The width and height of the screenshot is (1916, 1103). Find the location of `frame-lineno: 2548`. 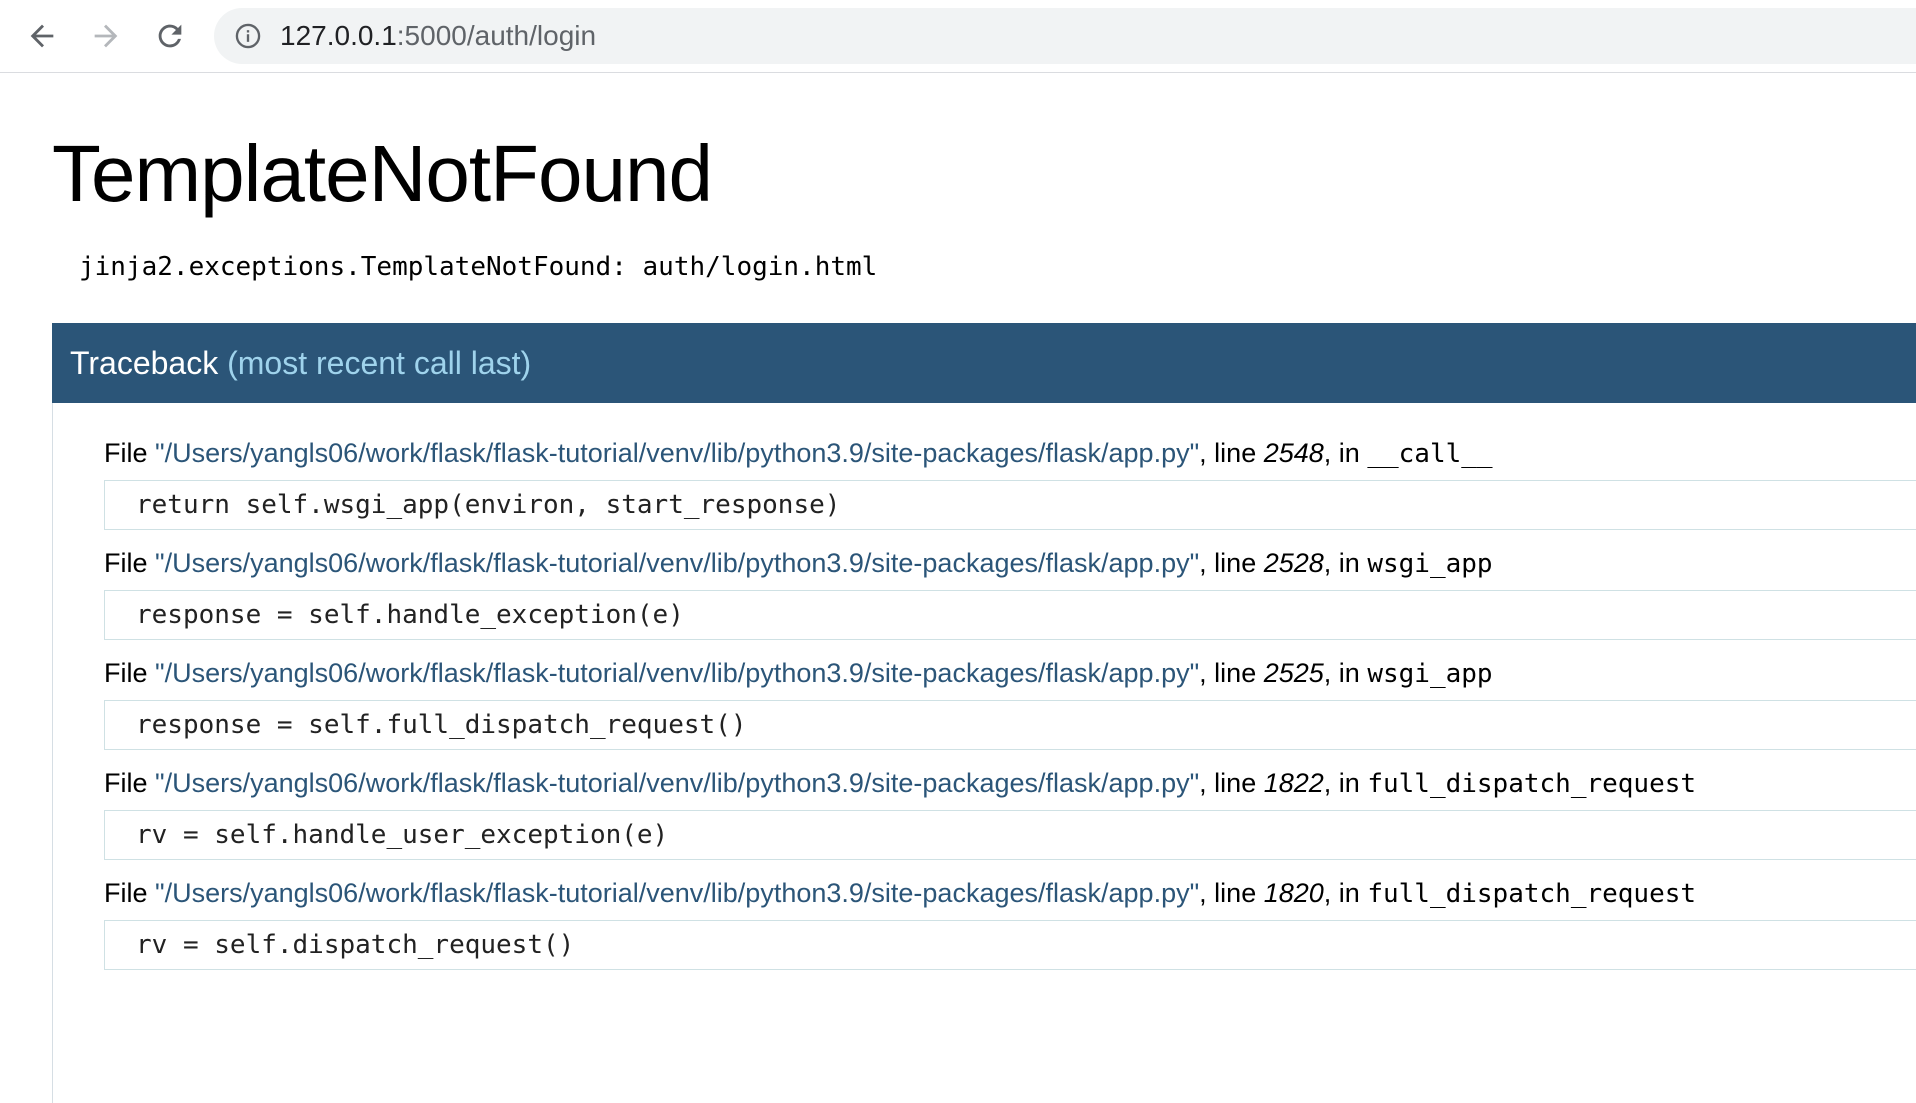

frame-lineno: 2548 is located at coordinates (1293, 453).